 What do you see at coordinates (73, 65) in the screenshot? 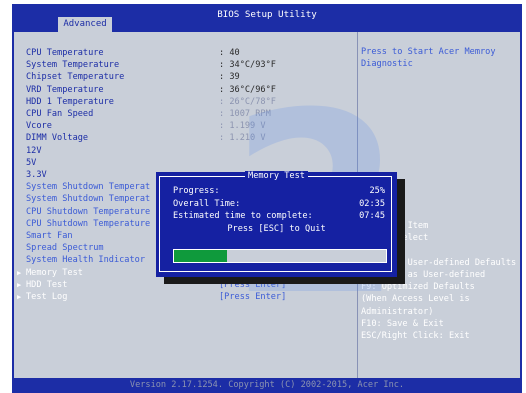
I see `setting-label: System Temperature` at bounding box center [73, 65].